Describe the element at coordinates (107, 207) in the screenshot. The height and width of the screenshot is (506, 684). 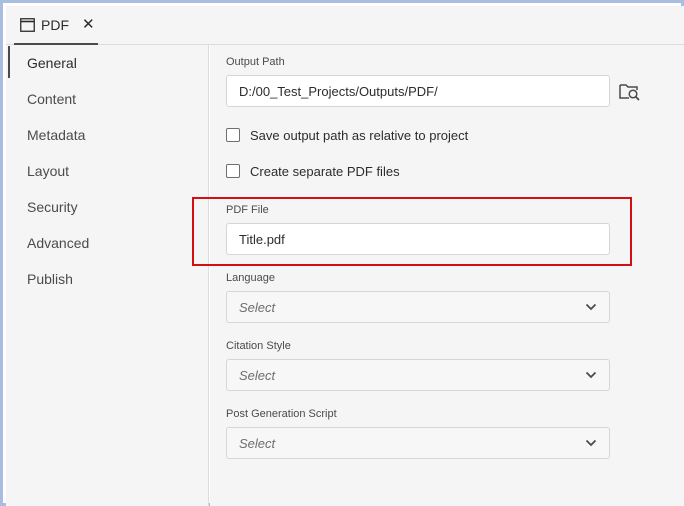
I see `sidebar-item-security: Security` at that location.